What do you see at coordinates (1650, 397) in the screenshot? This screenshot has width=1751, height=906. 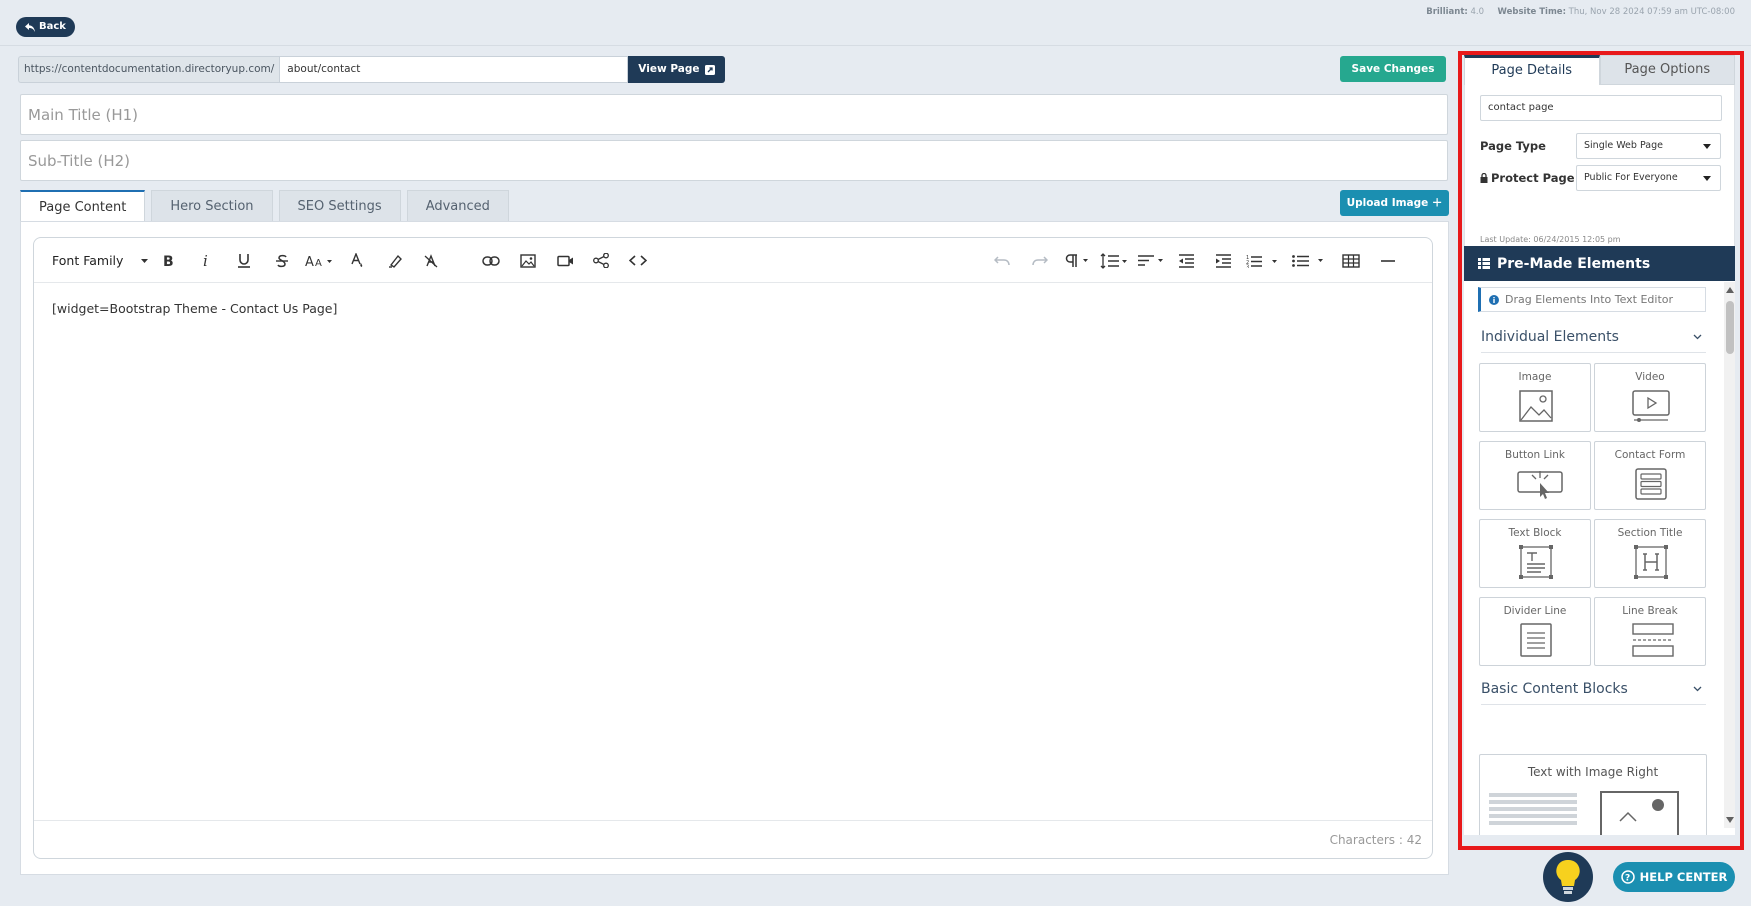 I see `element-video: Video` at bounding box center [1650, 397].